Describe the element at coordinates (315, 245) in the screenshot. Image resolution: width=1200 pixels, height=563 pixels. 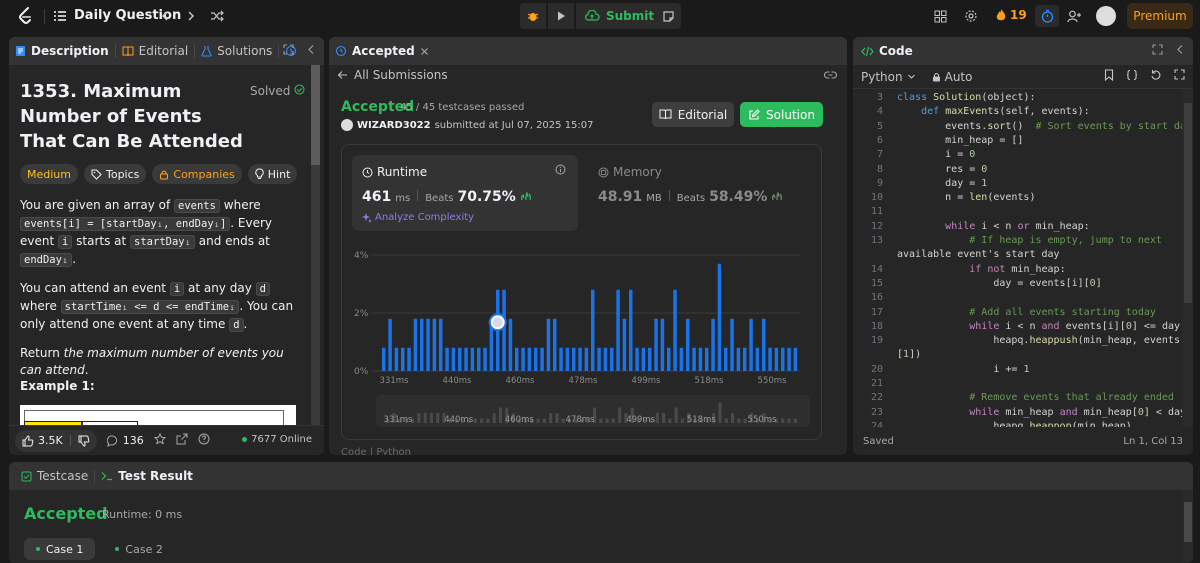
I see `description-scrollbar` at that location.